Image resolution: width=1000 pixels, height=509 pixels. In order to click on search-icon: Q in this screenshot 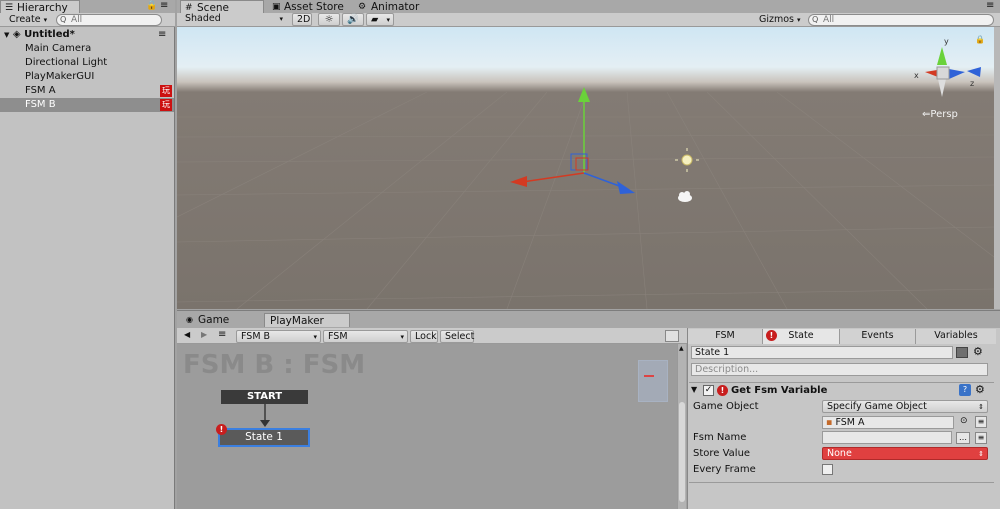, I will do `click(63, 19)`.